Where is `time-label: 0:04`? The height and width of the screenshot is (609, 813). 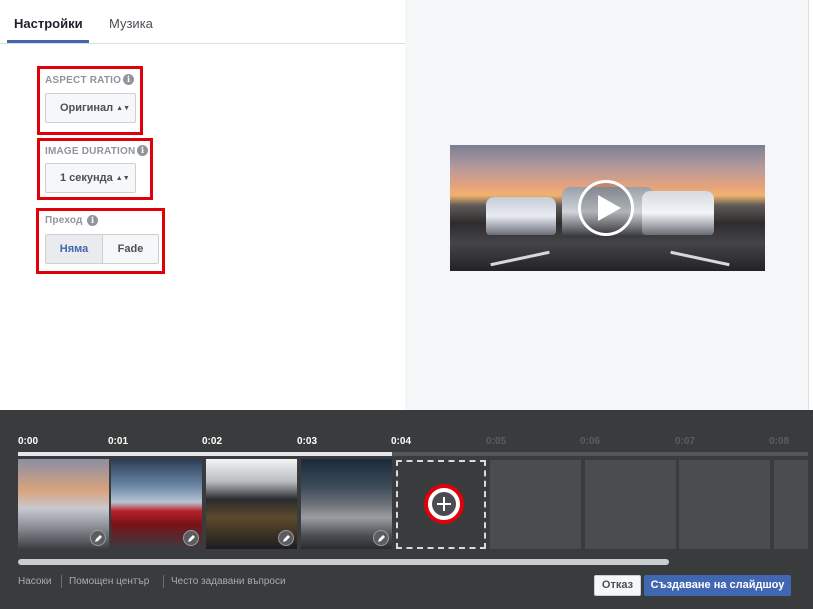
time-label: 0:04 is located at coordinates (401, 441).